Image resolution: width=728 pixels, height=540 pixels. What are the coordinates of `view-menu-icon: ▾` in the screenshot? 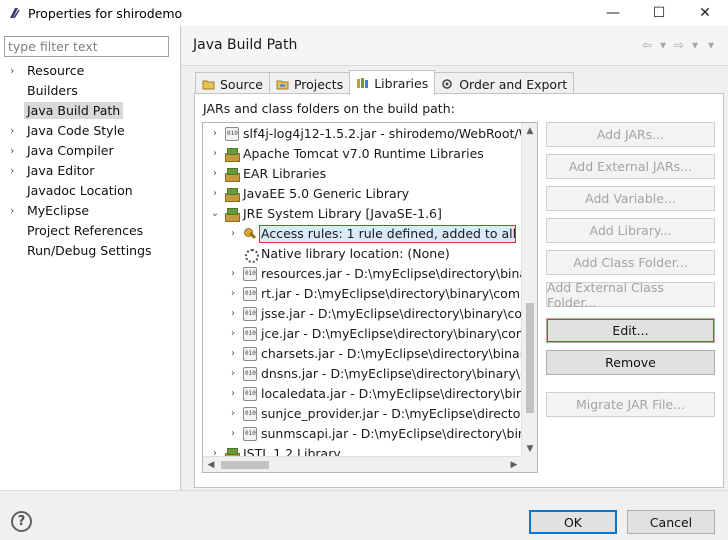 It's located at (711, 45).